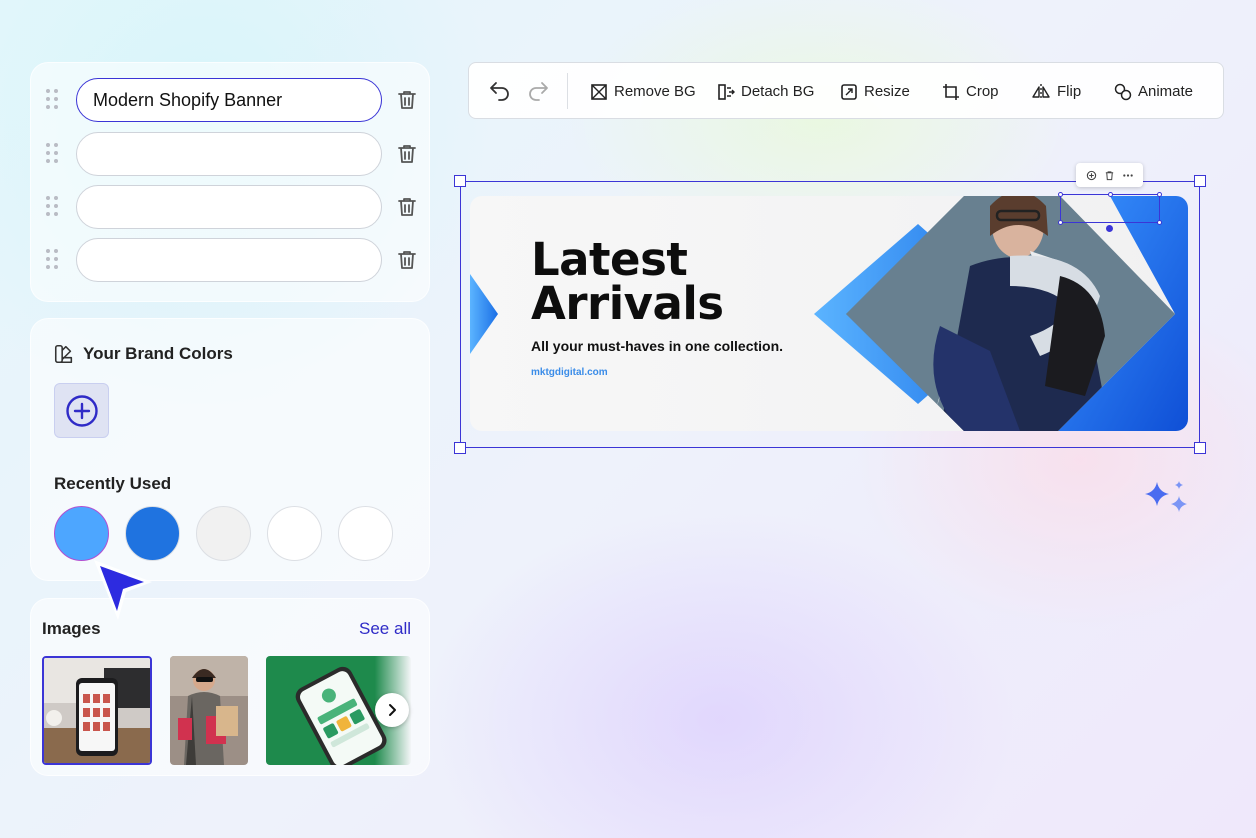  What do you see at coordinates (113, 483) in the screenshot?
I see `recently-used-label: Recently Used` at bounding box center [113, 483].